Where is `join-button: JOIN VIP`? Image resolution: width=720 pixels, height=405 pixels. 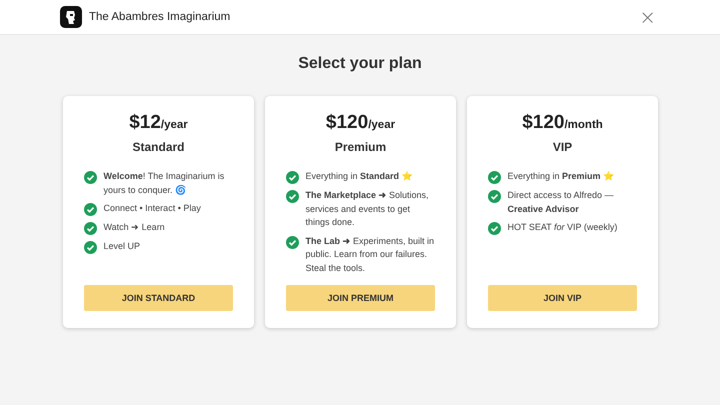
join-button: JOIN VIP is located at coordinates (562, 298).